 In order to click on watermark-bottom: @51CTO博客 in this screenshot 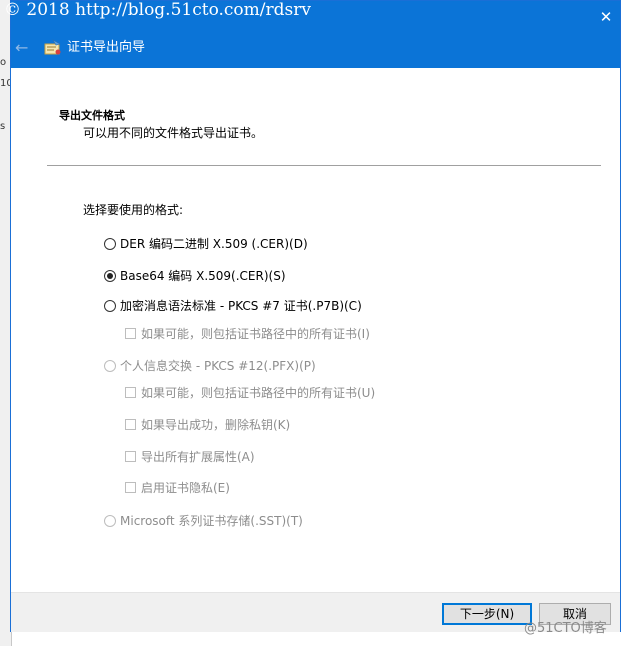, I will do `click(565, 628)`.